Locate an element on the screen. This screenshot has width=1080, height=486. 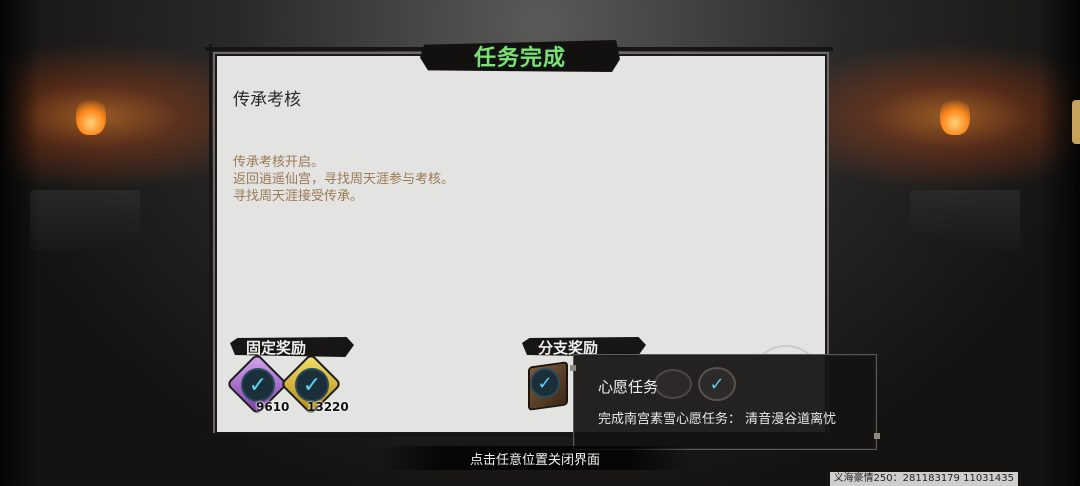
reward-slot-icon is located at coordinates (673, 384).